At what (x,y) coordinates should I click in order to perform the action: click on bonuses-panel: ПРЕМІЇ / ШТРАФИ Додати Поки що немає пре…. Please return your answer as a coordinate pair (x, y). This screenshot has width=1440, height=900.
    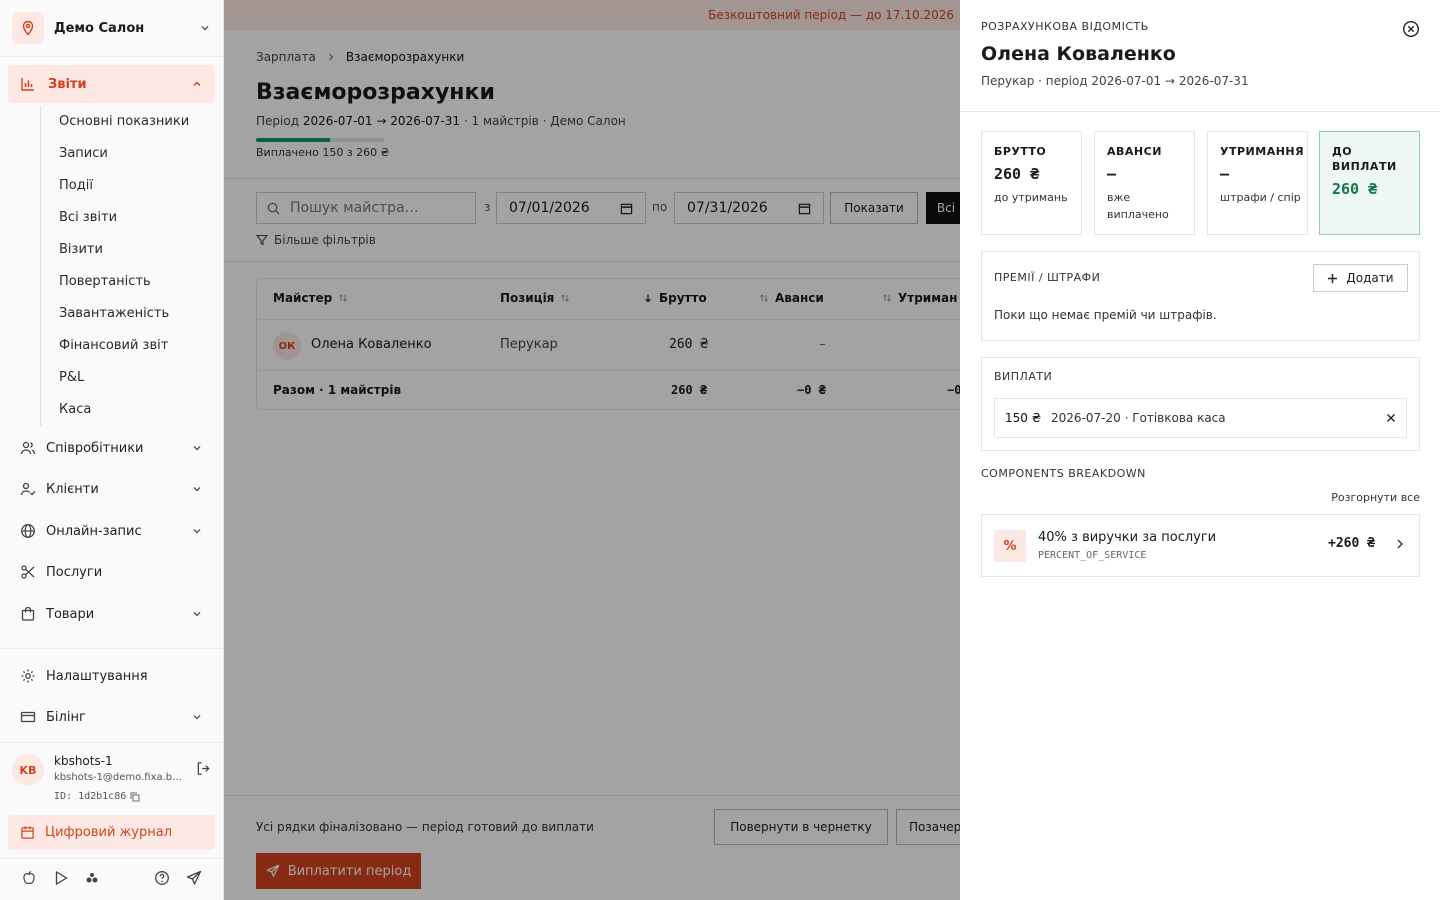
    Looking at the image, I should click on (1200, 296).